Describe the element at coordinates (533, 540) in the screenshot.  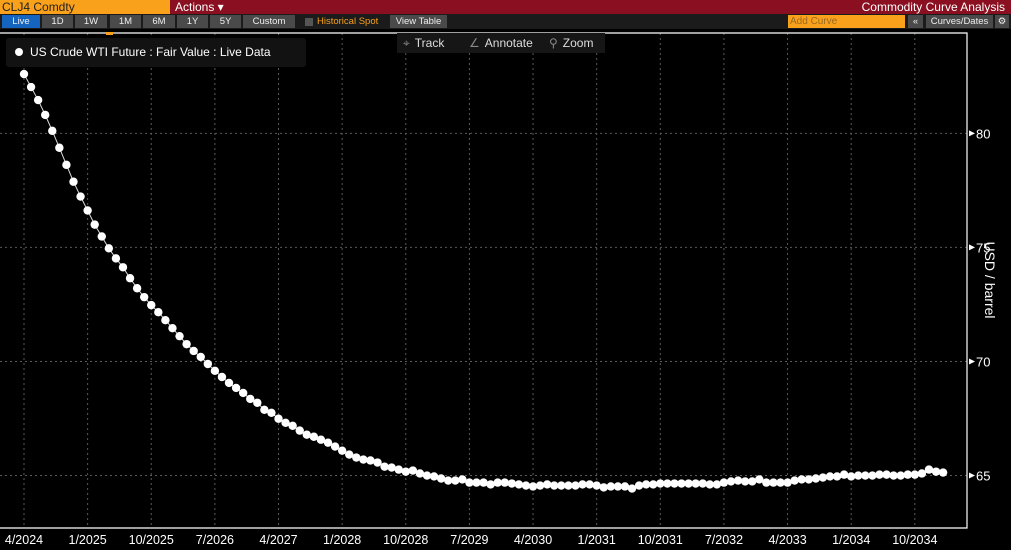
I see `x-tick-label: 4/2030` at that location.